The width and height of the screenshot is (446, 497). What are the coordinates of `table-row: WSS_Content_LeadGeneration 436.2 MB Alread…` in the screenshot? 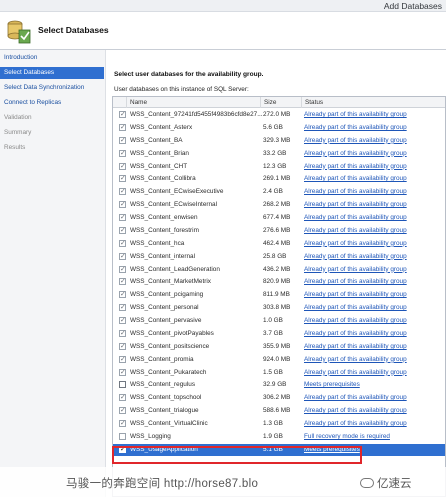 It's located at (279, 270).